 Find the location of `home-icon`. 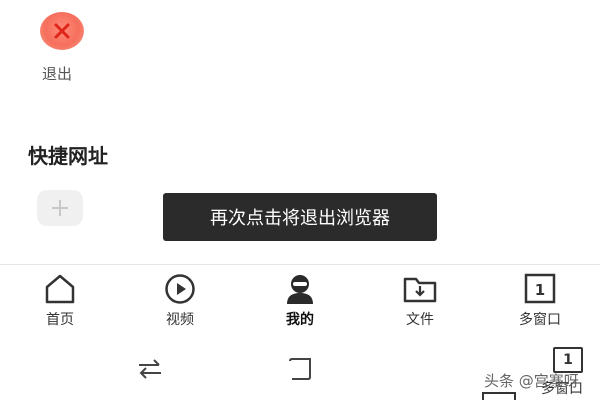

home-icon is located at coordinates (60, 289).